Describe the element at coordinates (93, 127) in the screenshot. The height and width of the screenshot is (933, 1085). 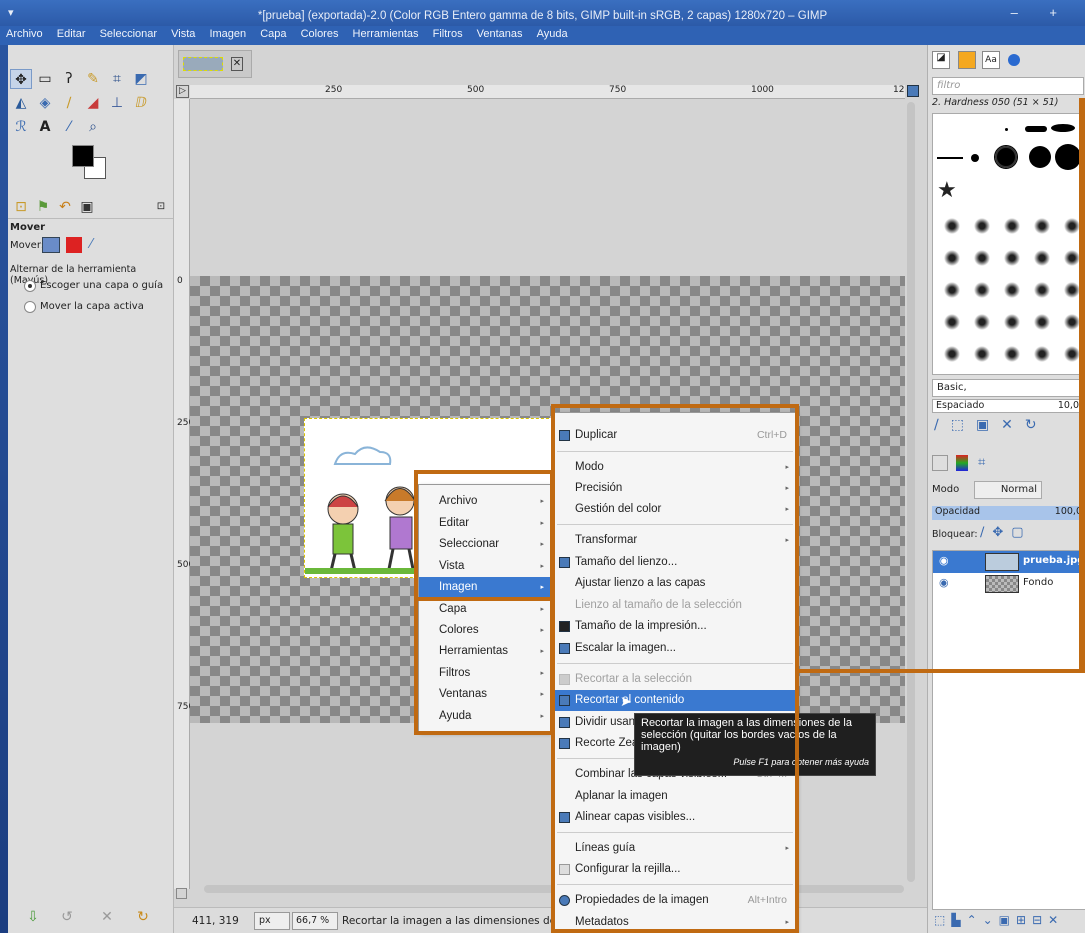
I see `zoom-icon: ⌕` at that location.